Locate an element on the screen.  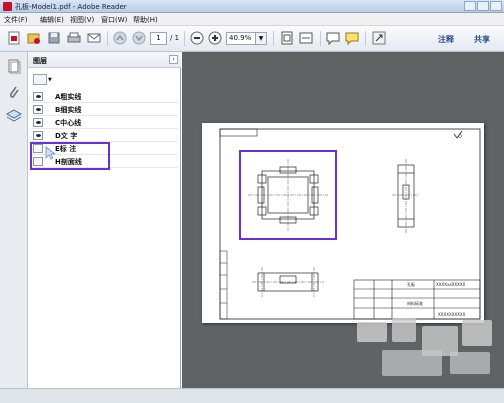
page-number-input: 1 is located at coordinates (158, 38).